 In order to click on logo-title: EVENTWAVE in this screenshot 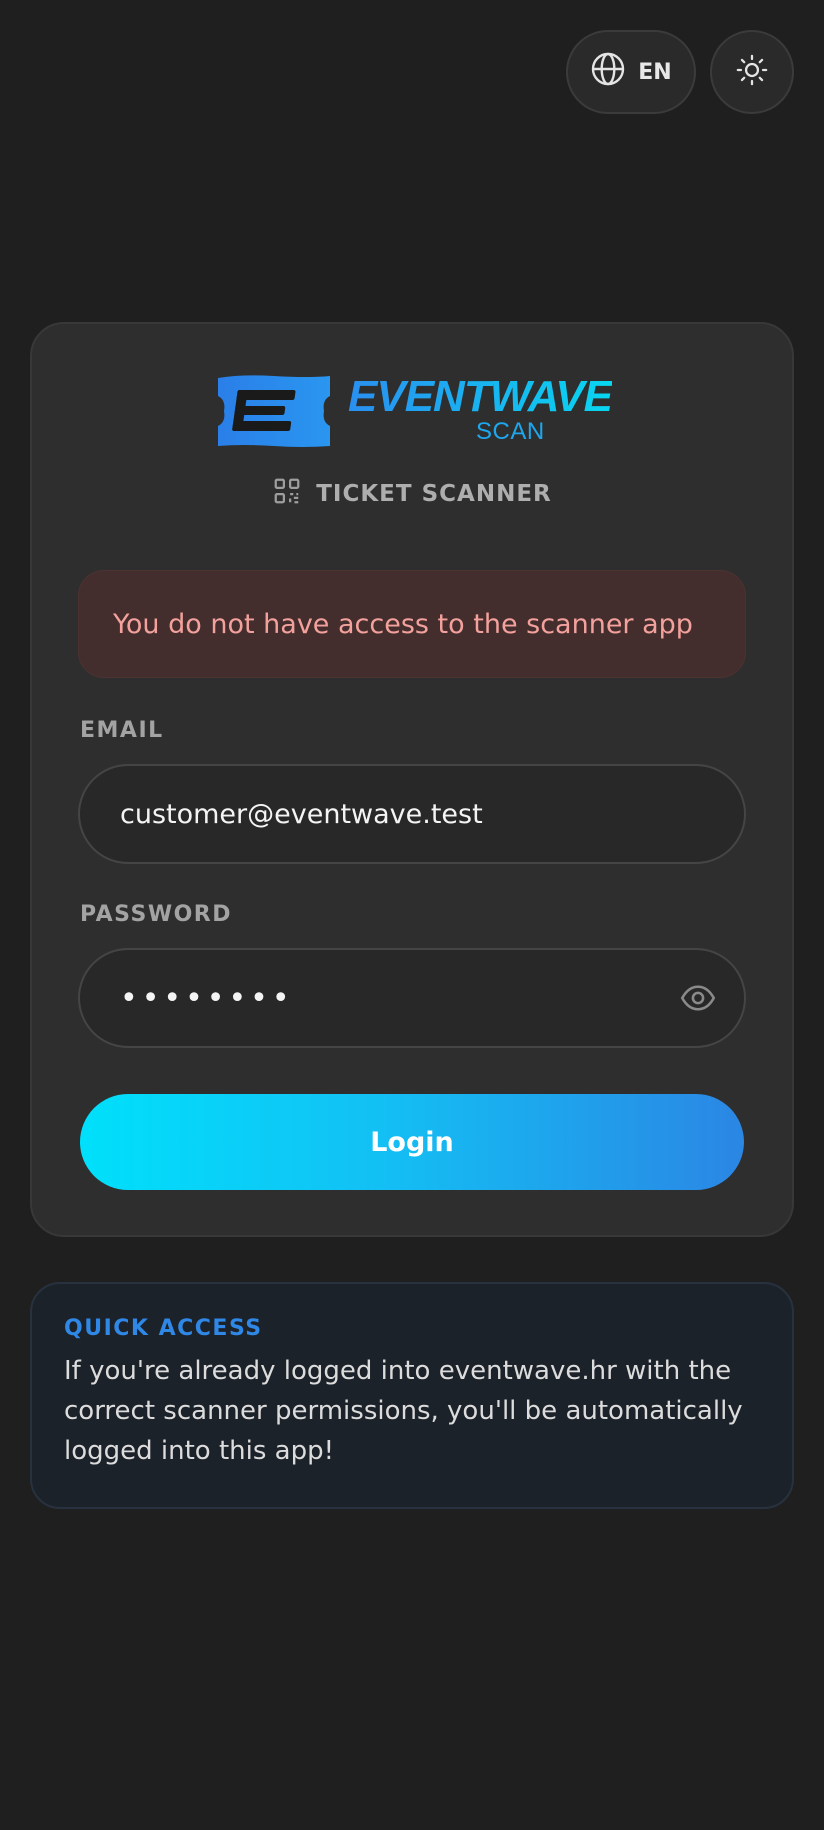, I will do `click(480, 396)`.